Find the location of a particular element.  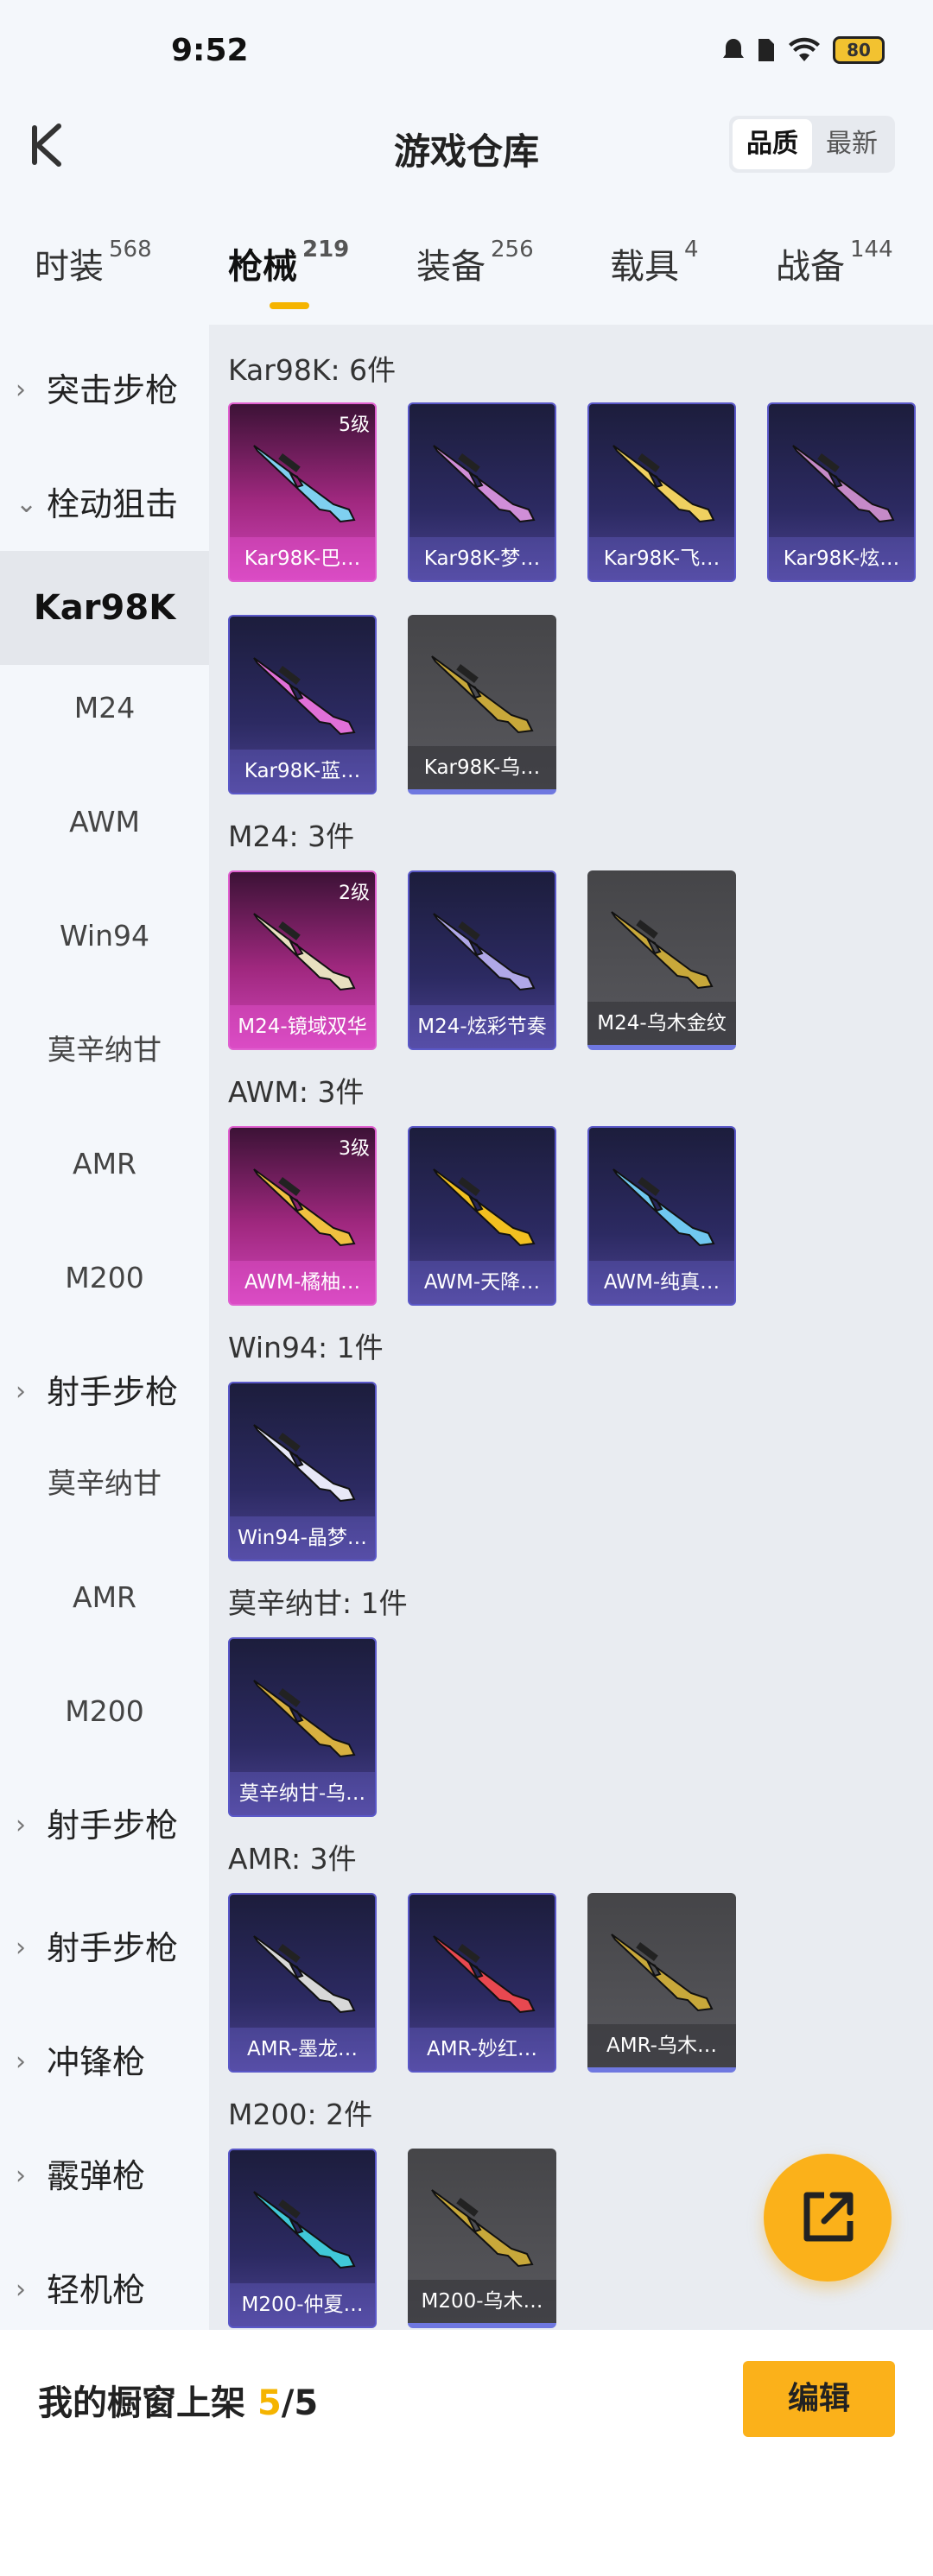

level-badge: 2级 is located at coordinates (355, 893).